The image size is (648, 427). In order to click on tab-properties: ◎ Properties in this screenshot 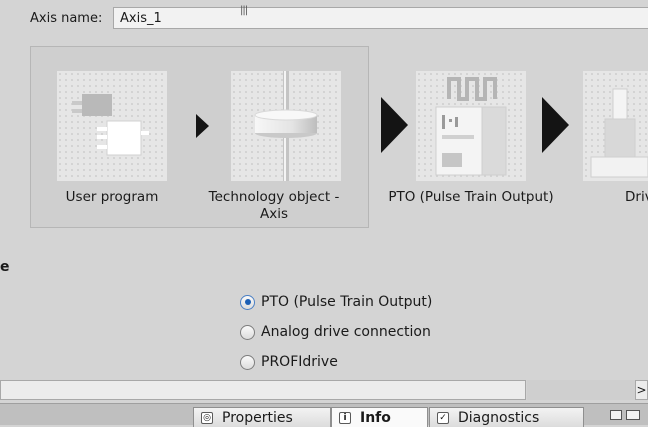, I will do `click(262, 417)`.